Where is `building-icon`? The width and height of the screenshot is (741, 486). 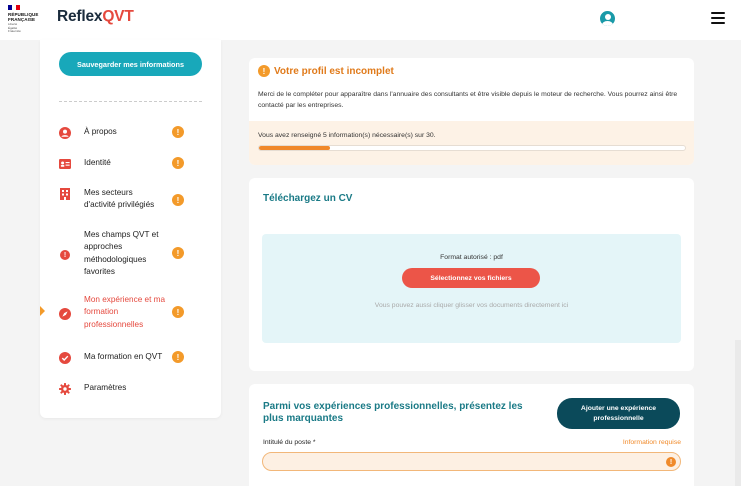
building-icon is located at coordinates (65, 194).